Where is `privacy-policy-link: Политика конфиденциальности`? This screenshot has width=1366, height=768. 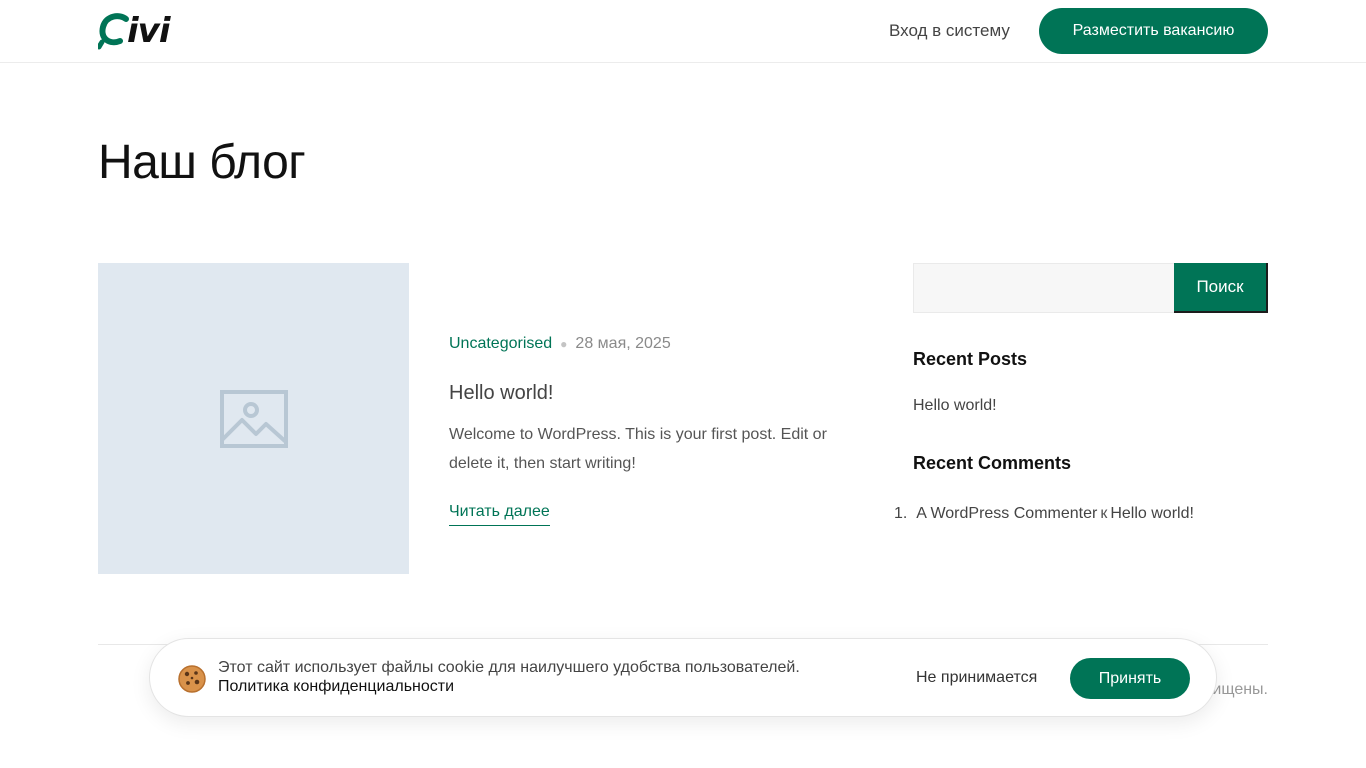
privacy-policy-link: Политика конфиденциальности is located at coordinates (336, 687).